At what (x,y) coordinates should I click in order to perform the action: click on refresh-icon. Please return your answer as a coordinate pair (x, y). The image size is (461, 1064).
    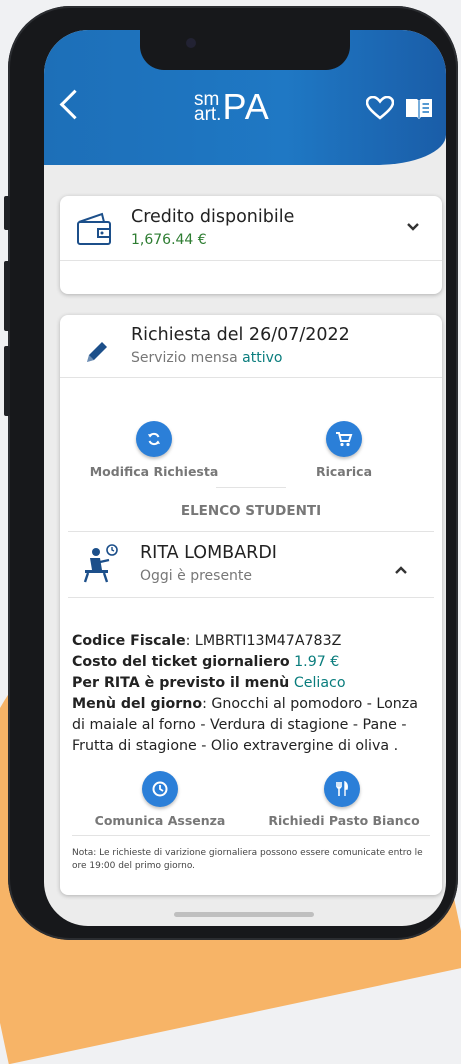
    Looking at the image, I should click on (154, 439).